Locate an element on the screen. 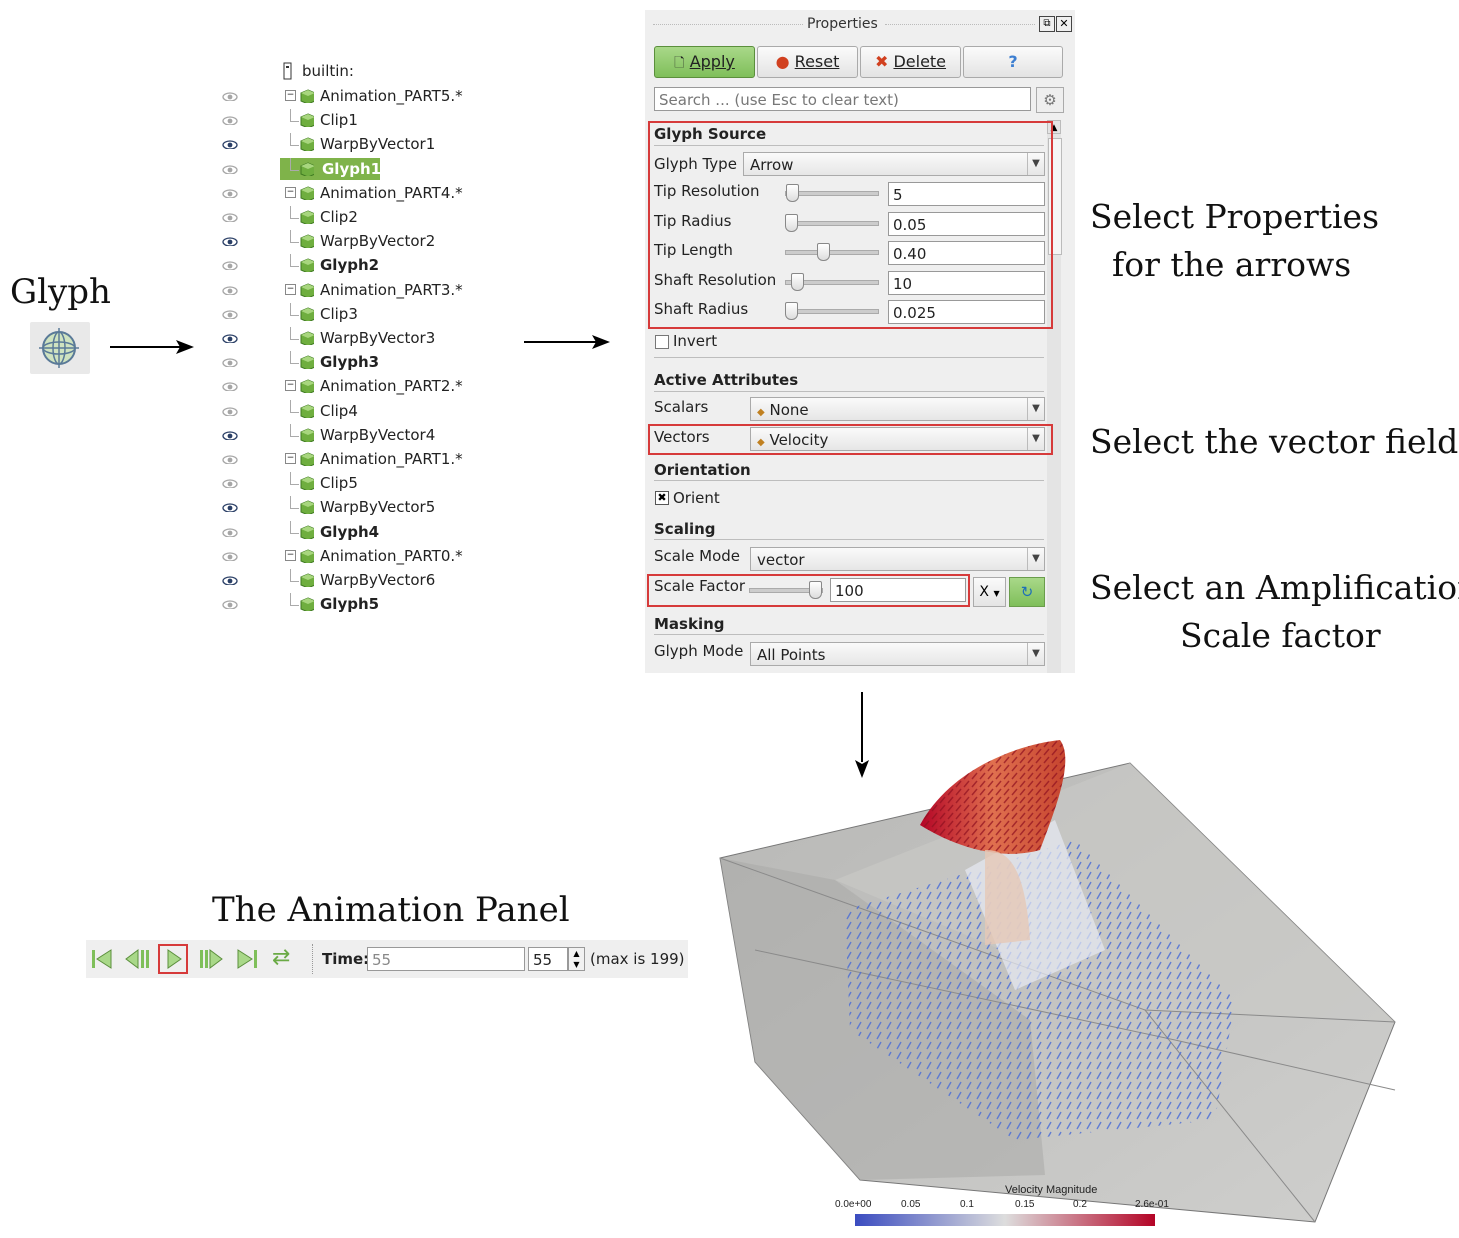 This screenshot has height=1238, width=1459. pipeline-root: builtin: is located at coordinates (328, 71).